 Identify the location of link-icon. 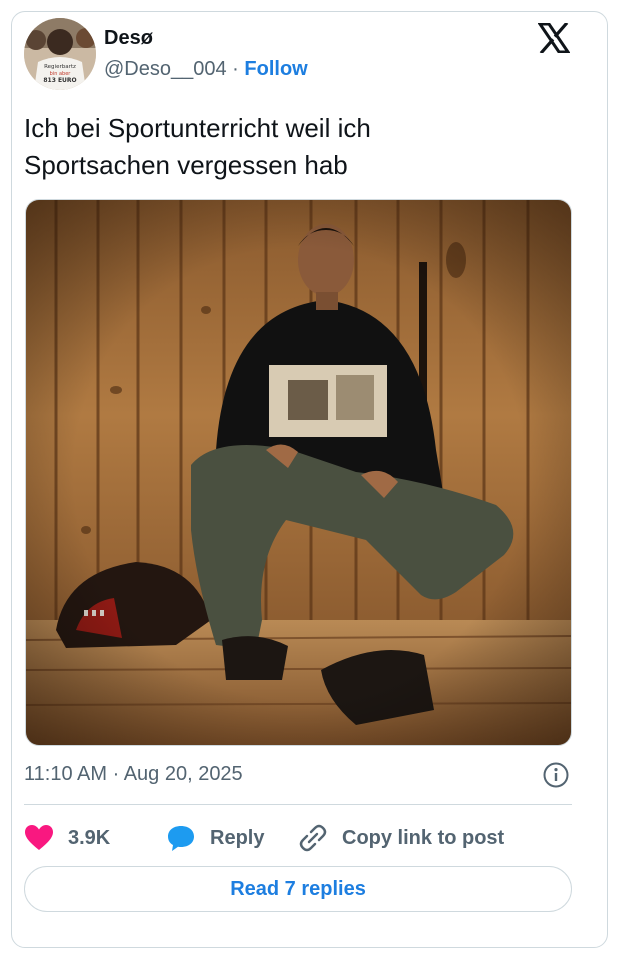
(313, 838).